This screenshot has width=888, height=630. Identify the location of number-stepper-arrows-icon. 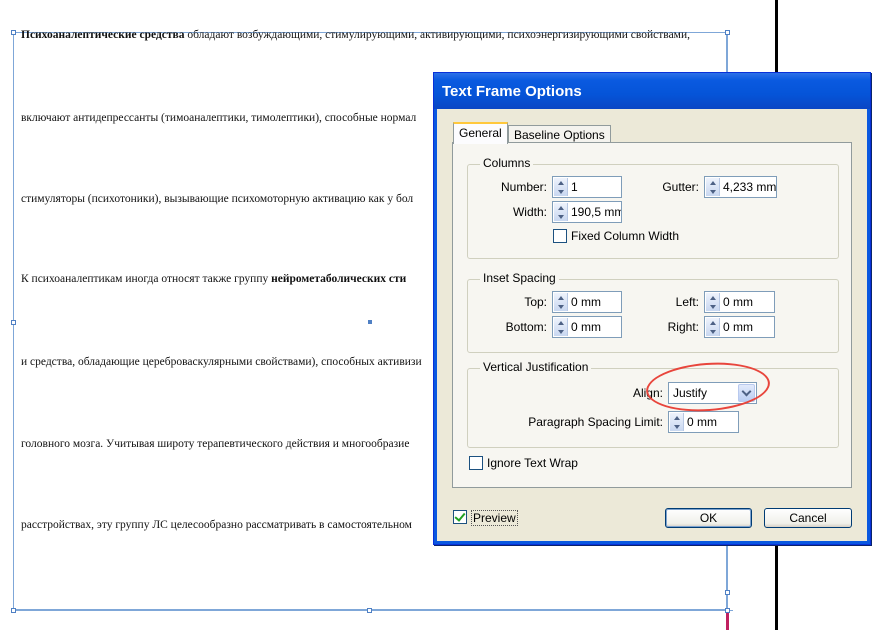
(561, 187).